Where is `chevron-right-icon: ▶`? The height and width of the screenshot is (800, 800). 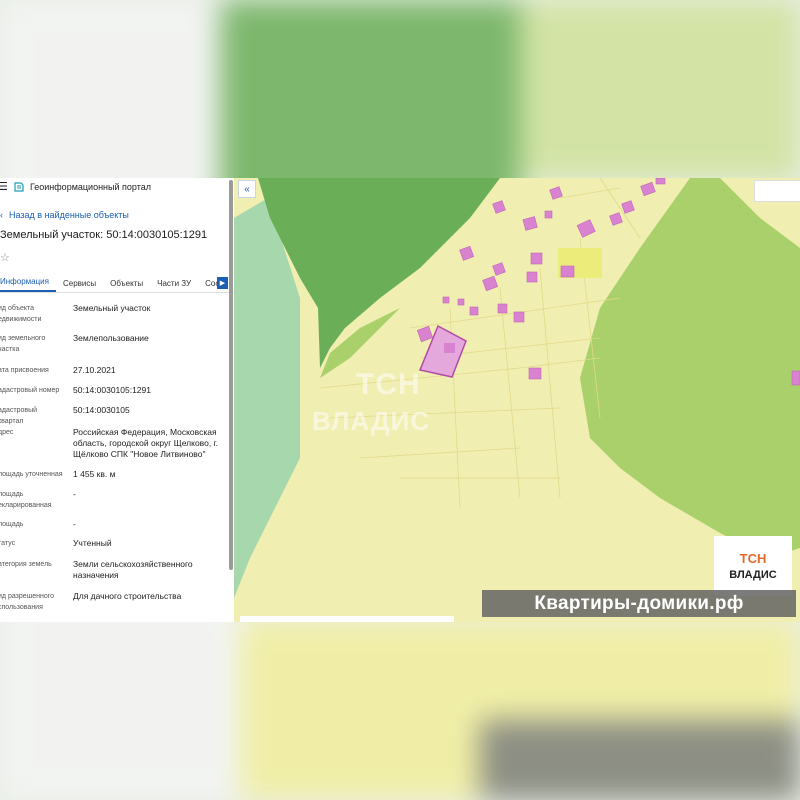 chevron-right-icon: ▶ is located at coordinates (222, 283).